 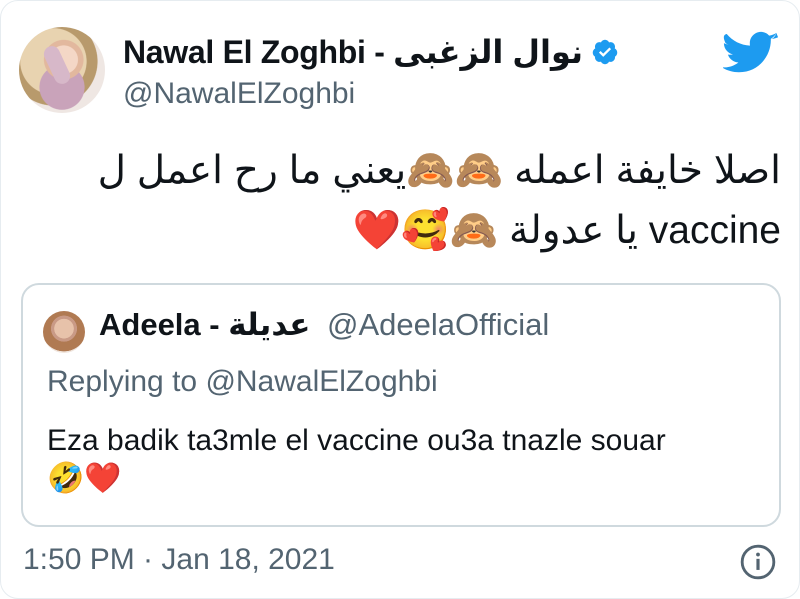 I want to click on author-avatar, so click(x=62, y=70).